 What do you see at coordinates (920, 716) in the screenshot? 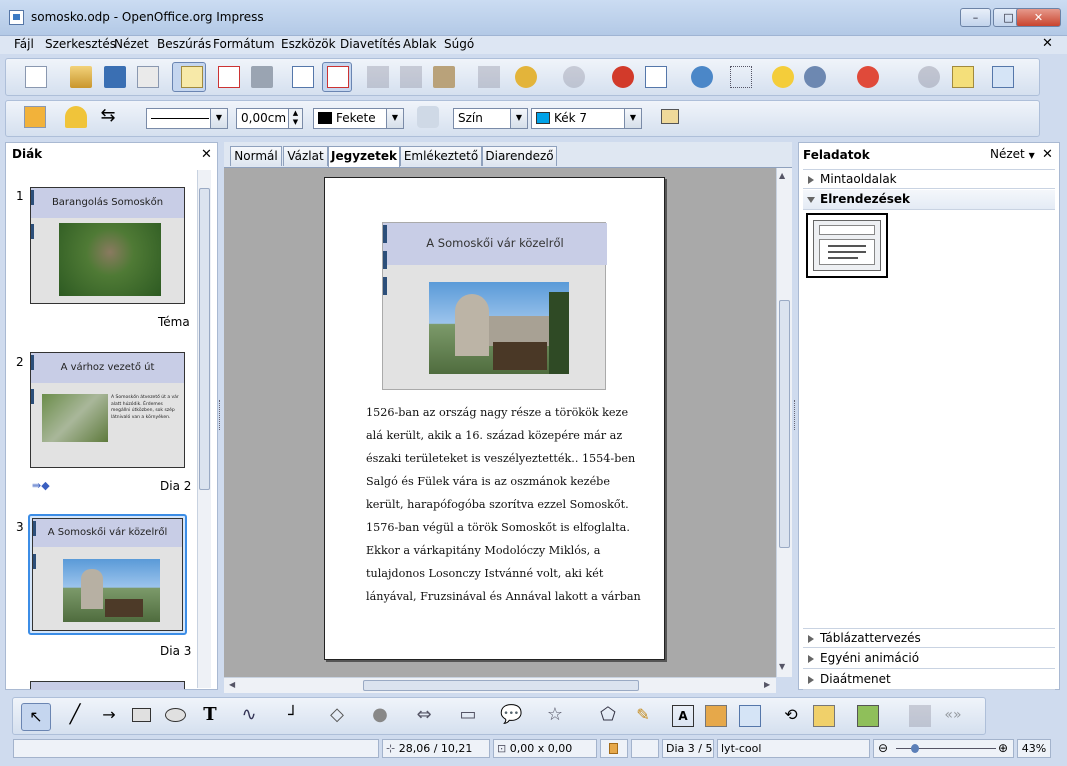
I see `extrusion-icon` at bounding box center [920, 716].